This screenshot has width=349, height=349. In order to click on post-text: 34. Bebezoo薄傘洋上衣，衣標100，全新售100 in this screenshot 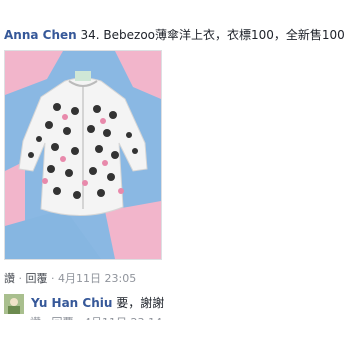, I will do `click(212, 35)`.